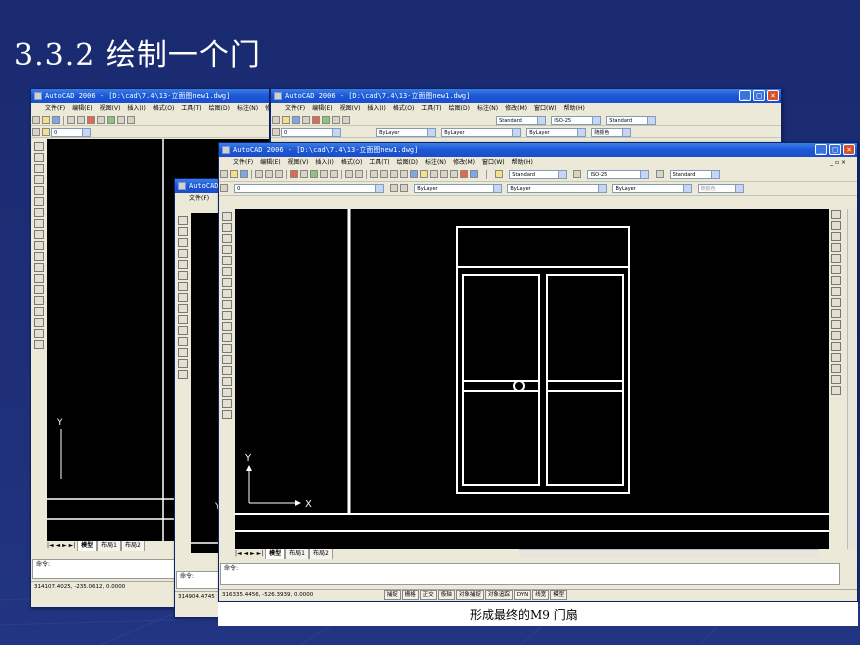 Image resolution: width=860 pixels, height=645 pixels. Describe the element at coordinates (836, 214) in the screenshot. I see `erase-icon` at that location.